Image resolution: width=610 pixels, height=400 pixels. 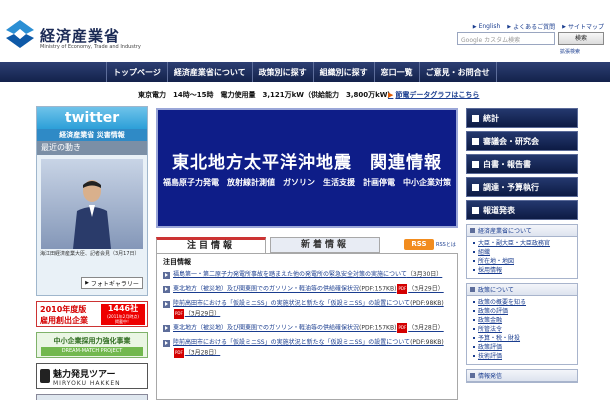 What do you see at coordinates (92, 148) in the screenshot?
I see `recent-activity-heading: 最近の動き` at bounding box center [92, 148].